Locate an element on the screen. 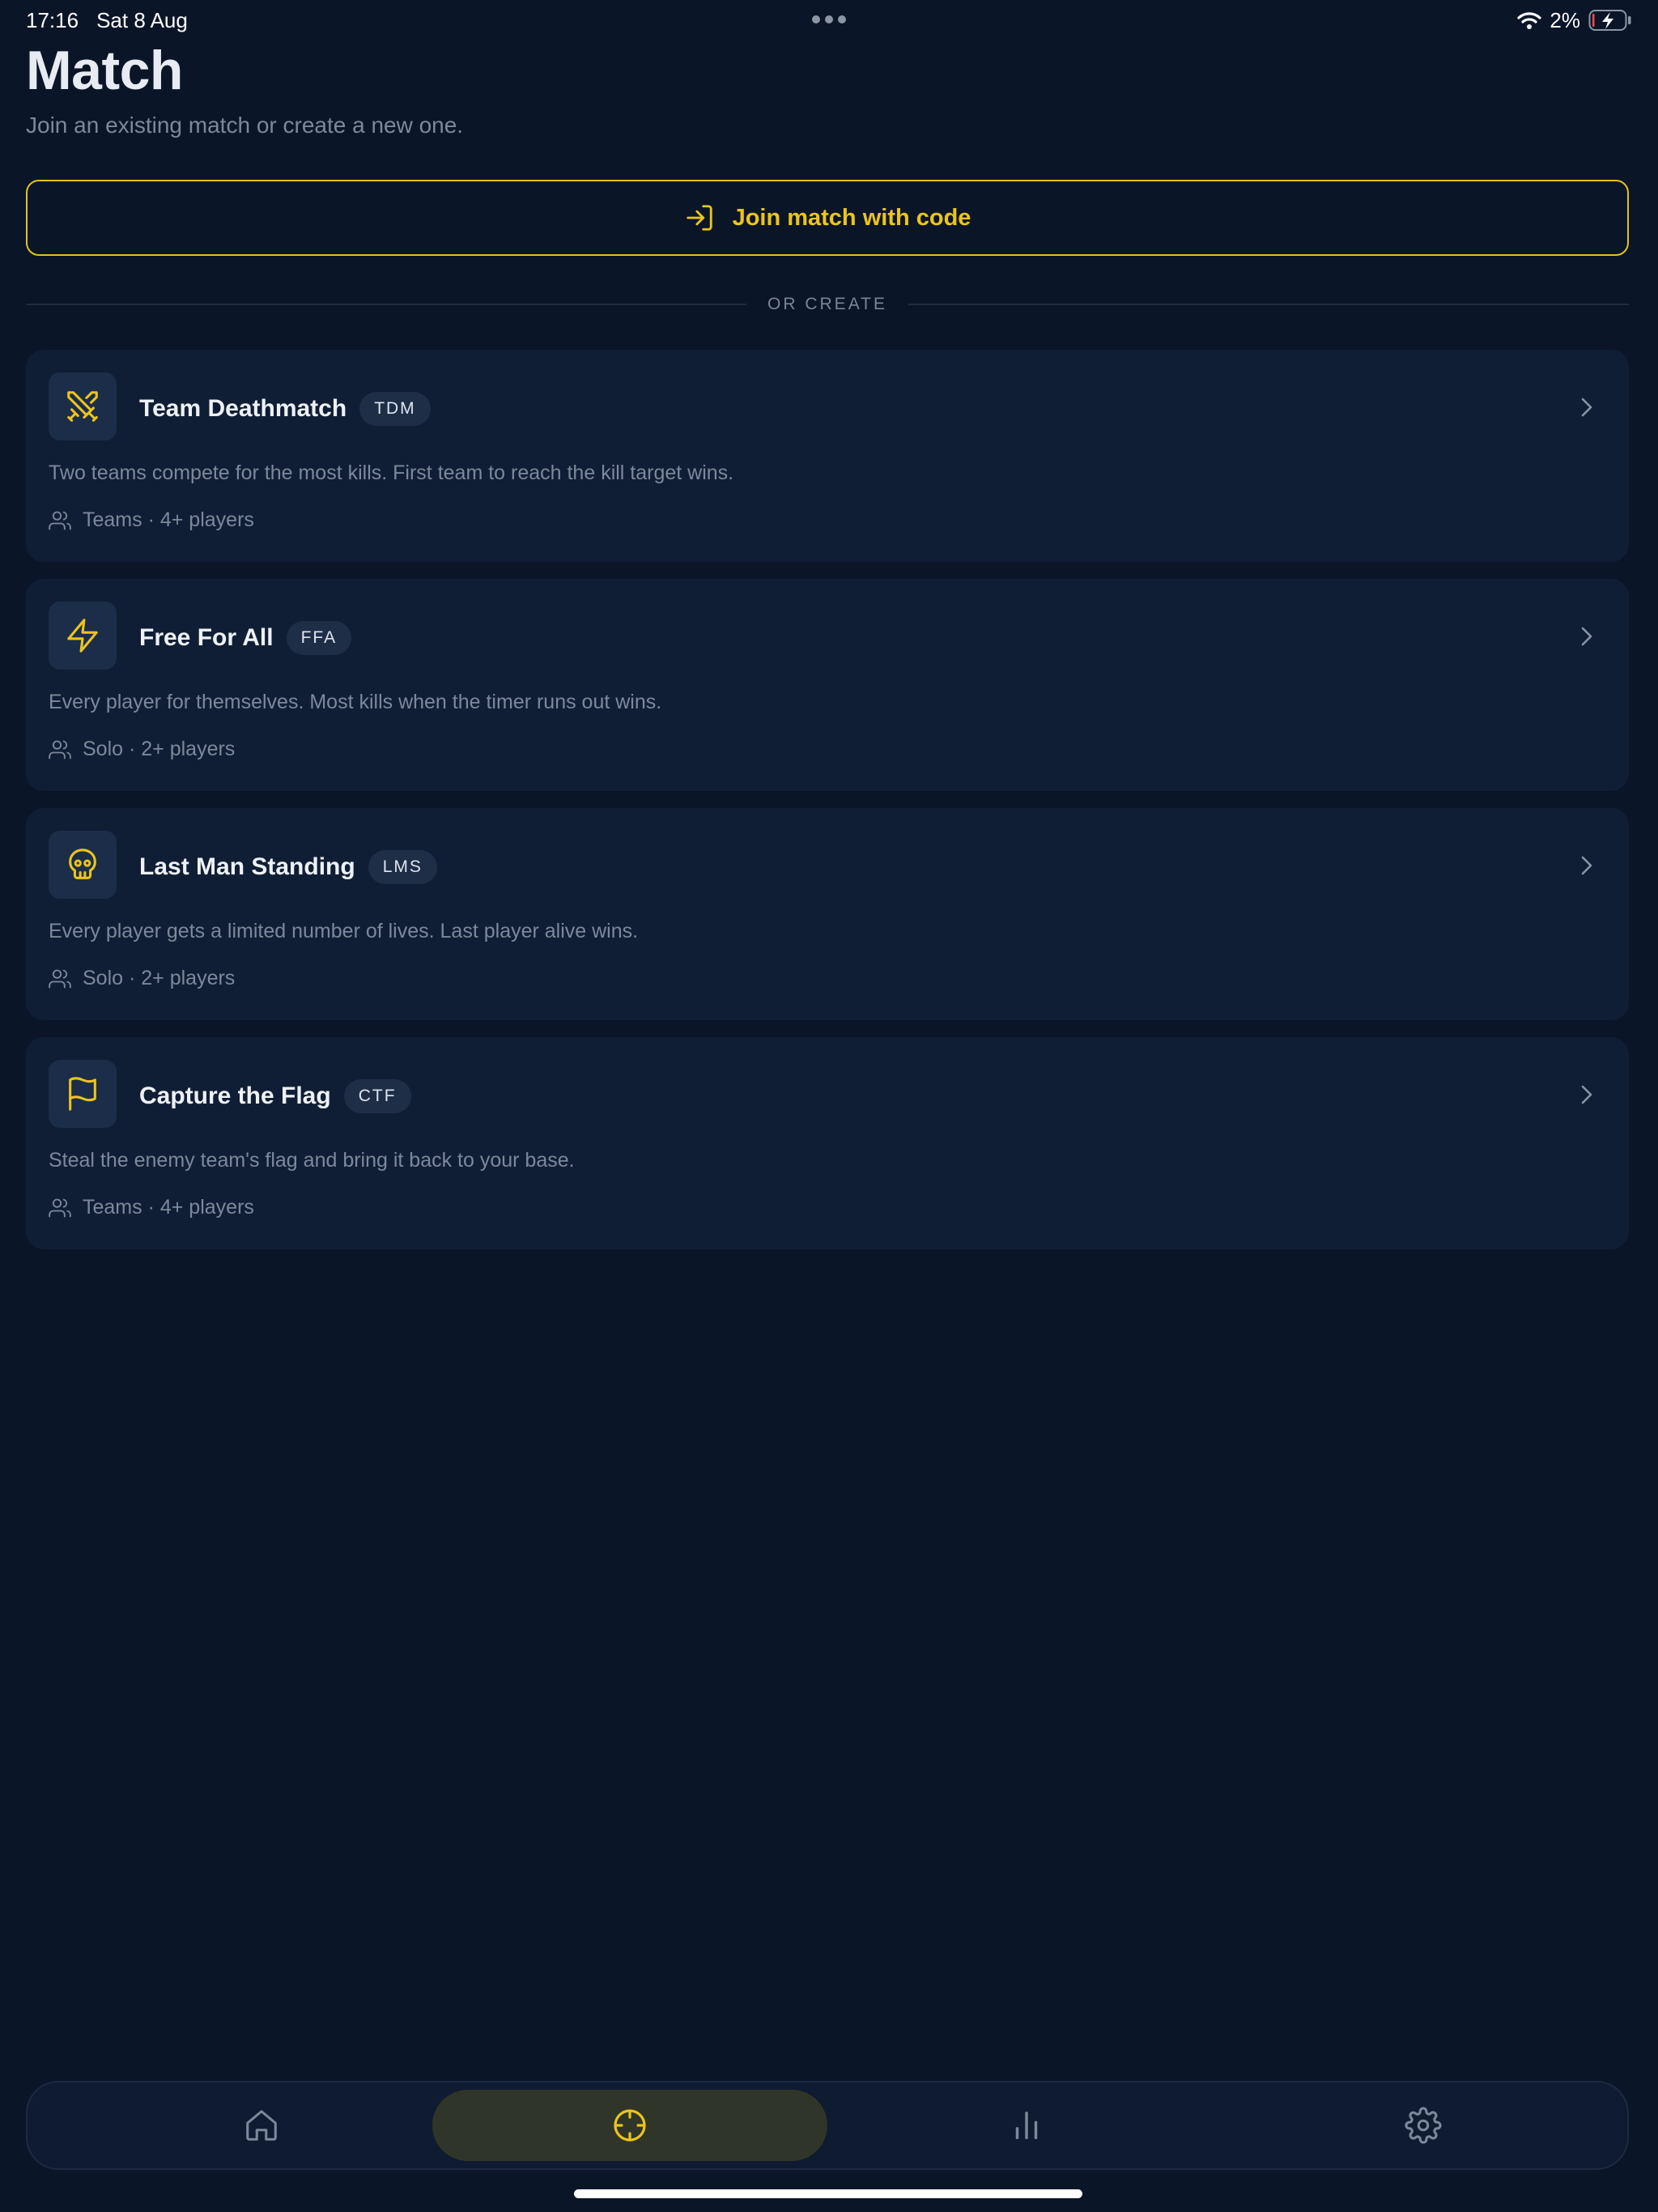 This screenshot has width=1658, height=2212. status-bar: 17:16 Sat 8 Aug 2% is located at coordinates (829, 20).